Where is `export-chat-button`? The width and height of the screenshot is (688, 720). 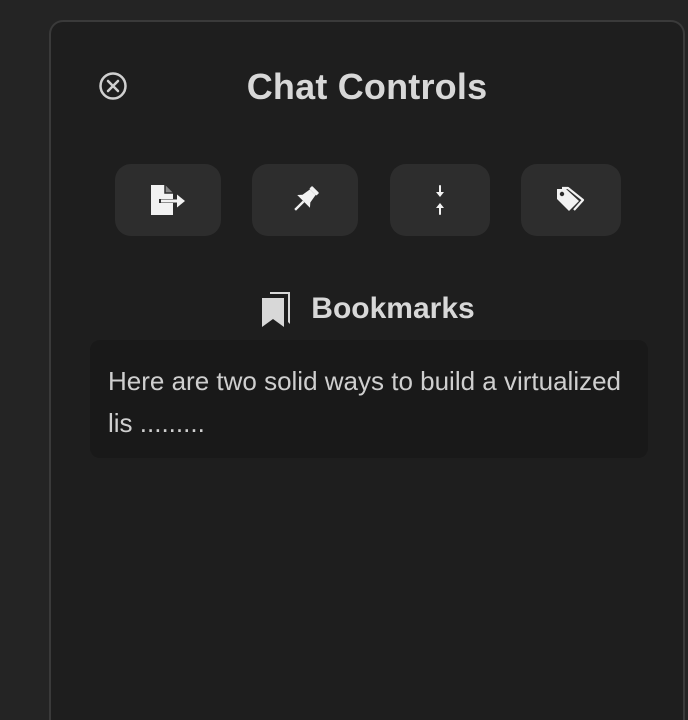 export-chat-button is located at coordinates (168, 200).